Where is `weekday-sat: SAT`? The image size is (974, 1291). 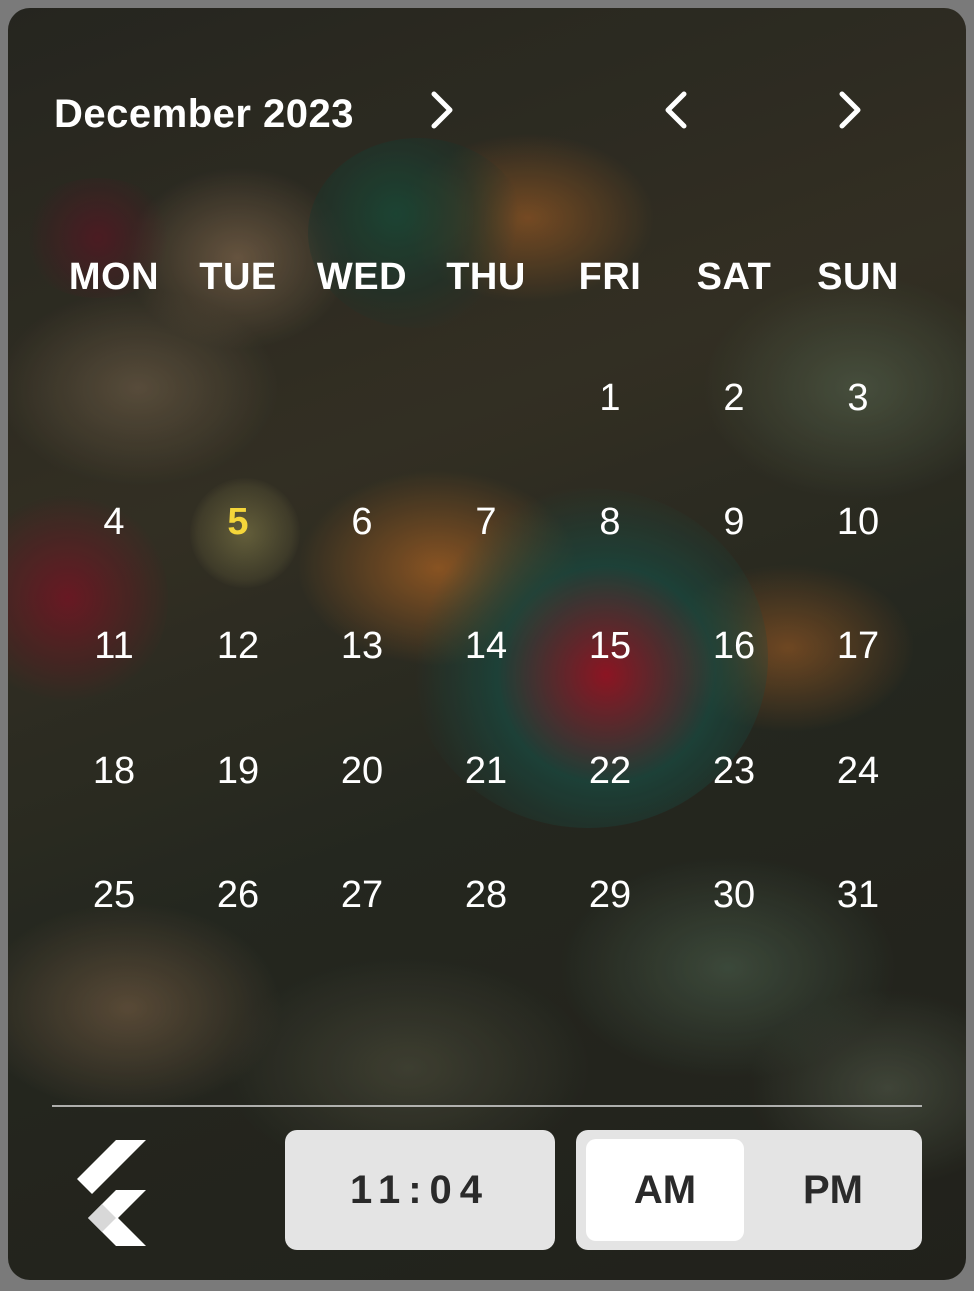 weekday-sat: SAT is located at coordinates (734, 277).